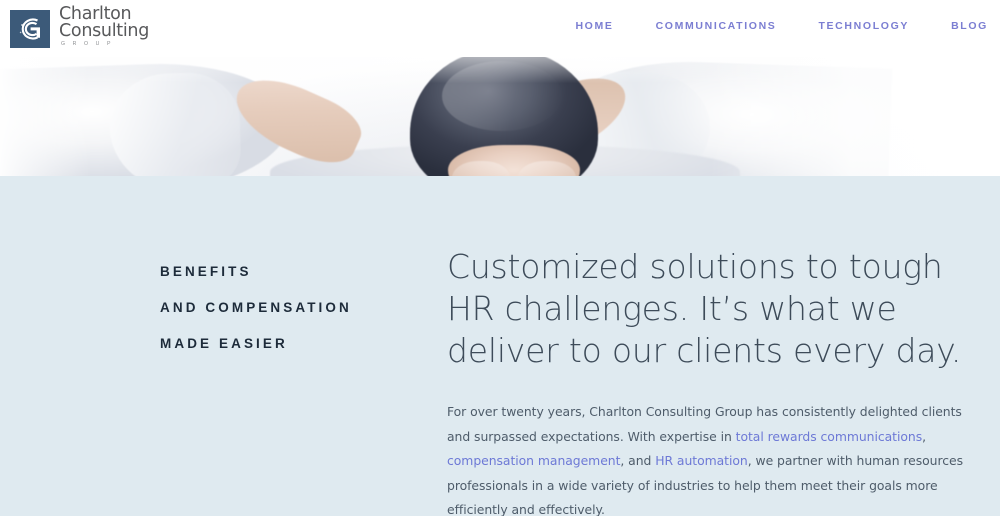  I want to click on site-logo-link: Charlton Consulting GROUP, so click(80, 27).